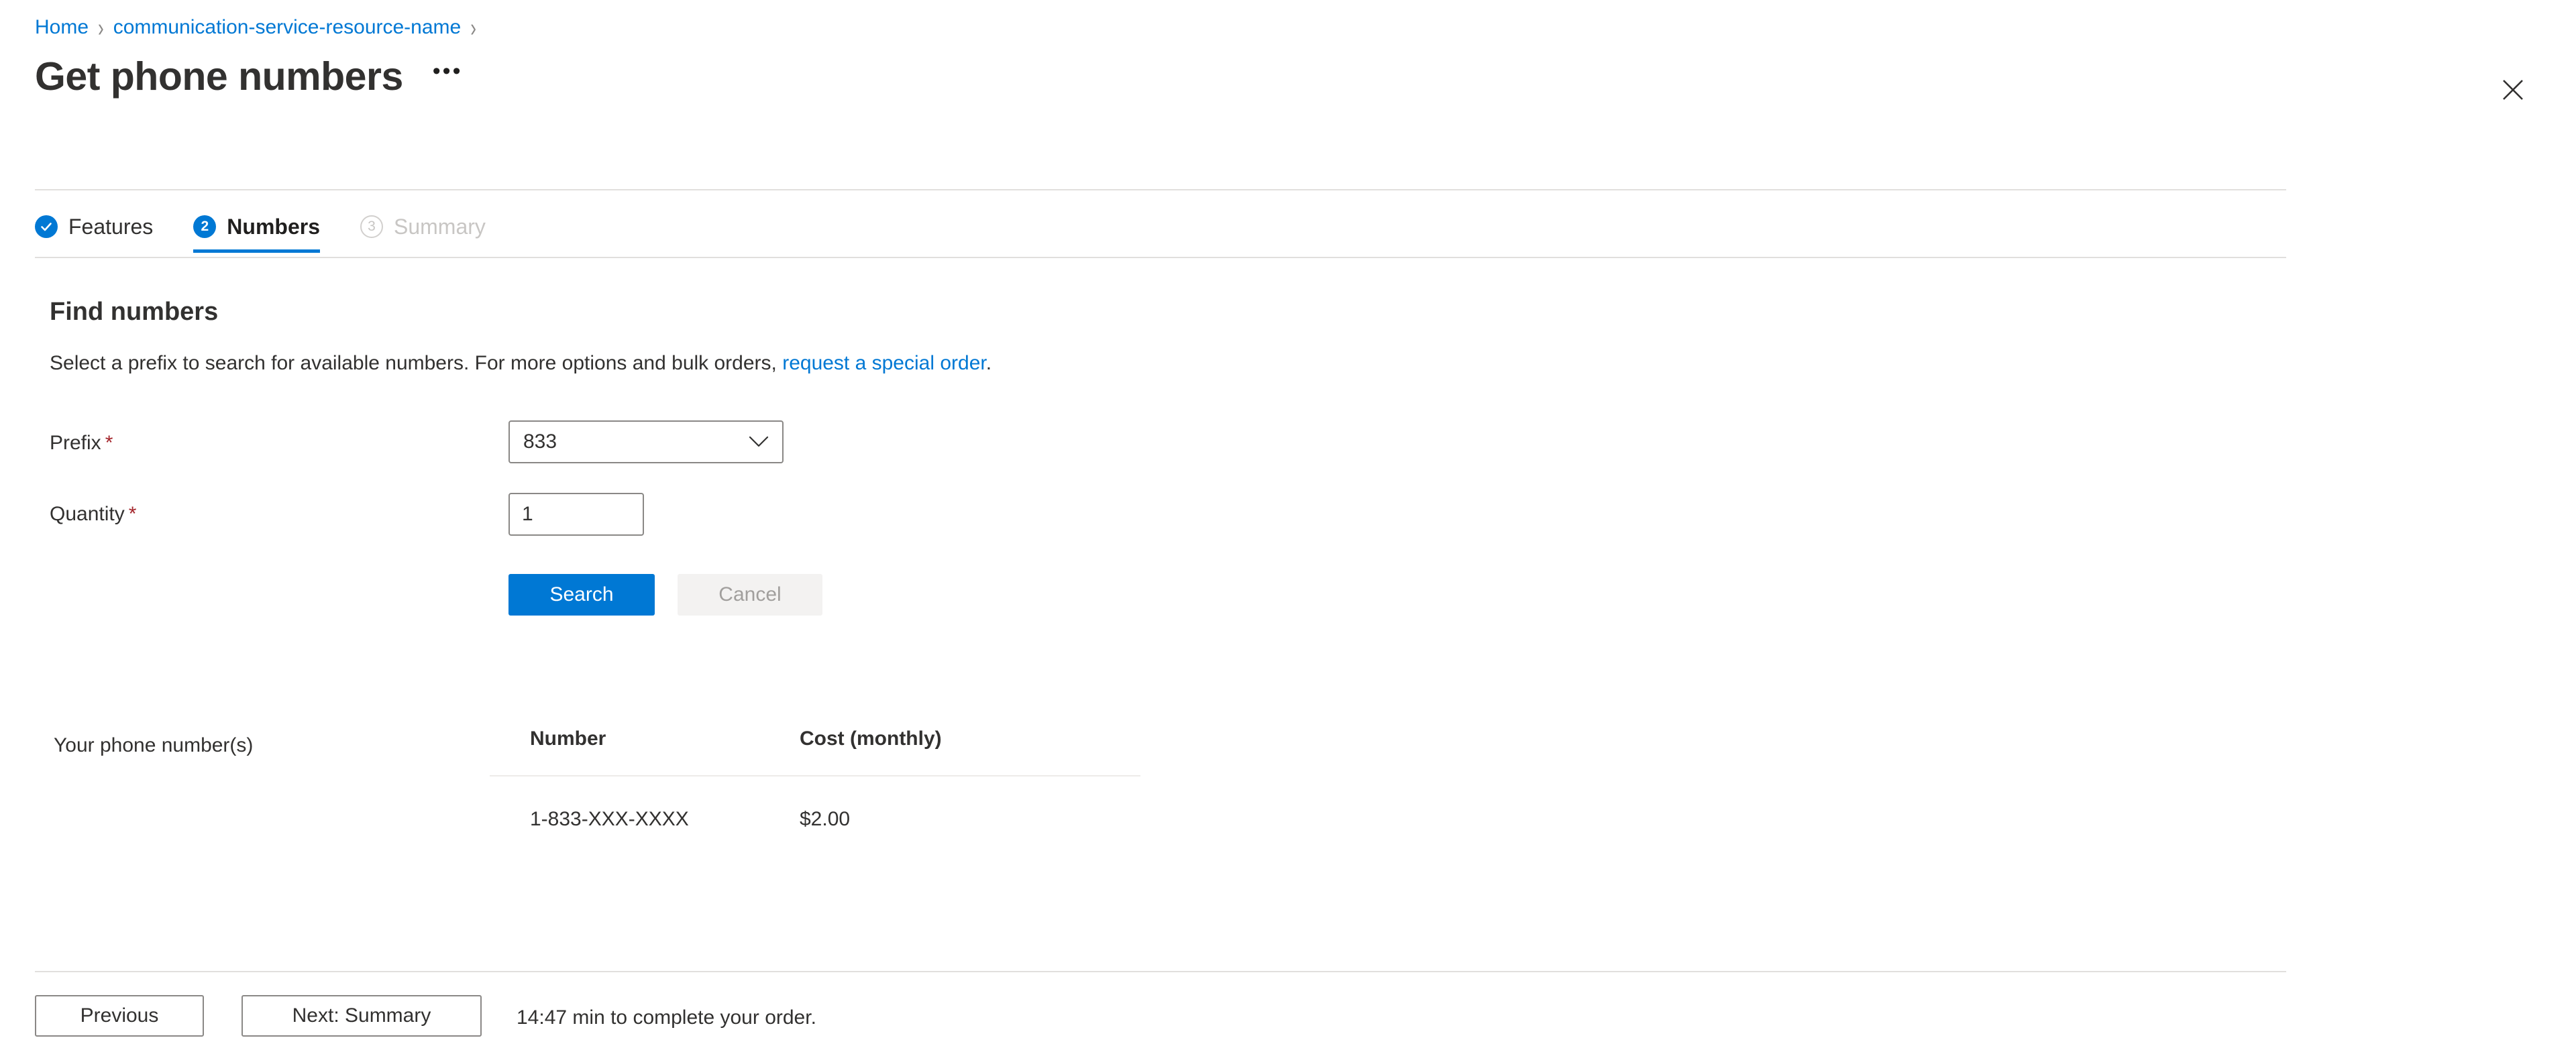 This screenshot has height=1042, width=2576. Describe the element at coordinates (134, 312) in the screenshot. I see `section-heading: Find numbers` at that location.